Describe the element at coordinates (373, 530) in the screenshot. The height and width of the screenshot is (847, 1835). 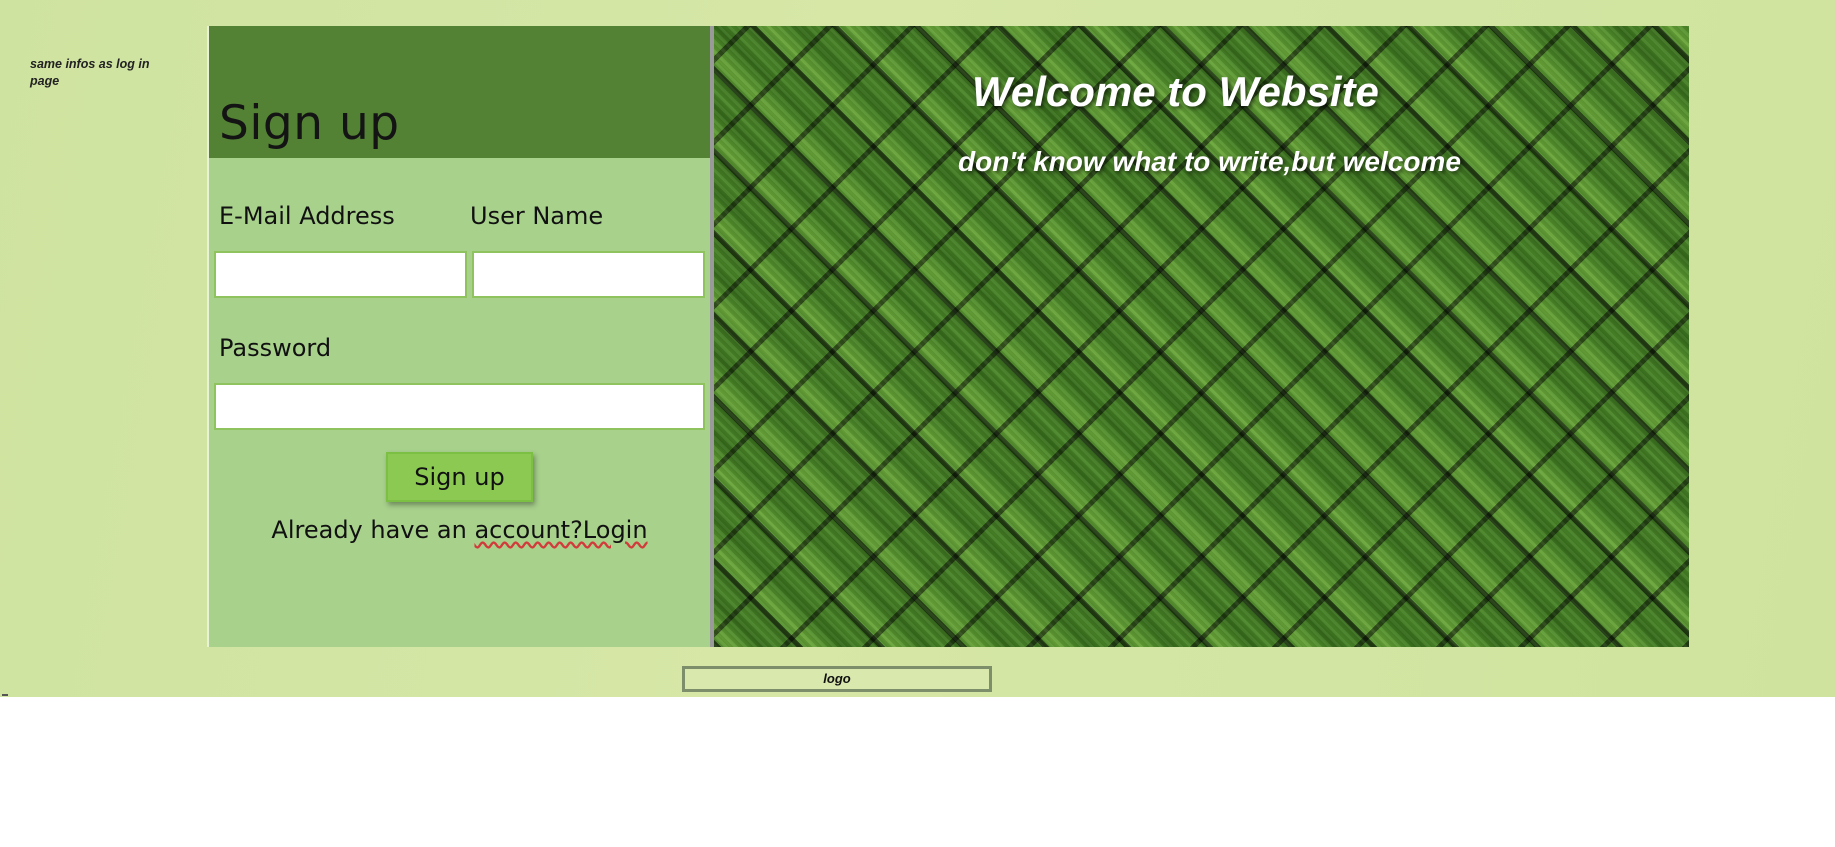
I see `login-prompt-text: Already have an` at that location.